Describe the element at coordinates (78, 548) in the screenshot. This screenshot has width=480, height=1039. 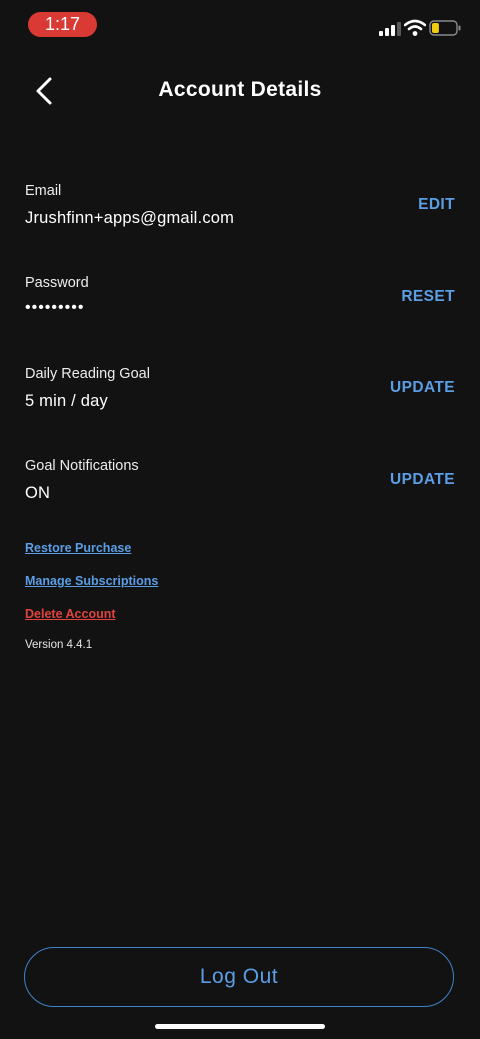
I see `restore-purchase-link: Restore Purchase` at that location.